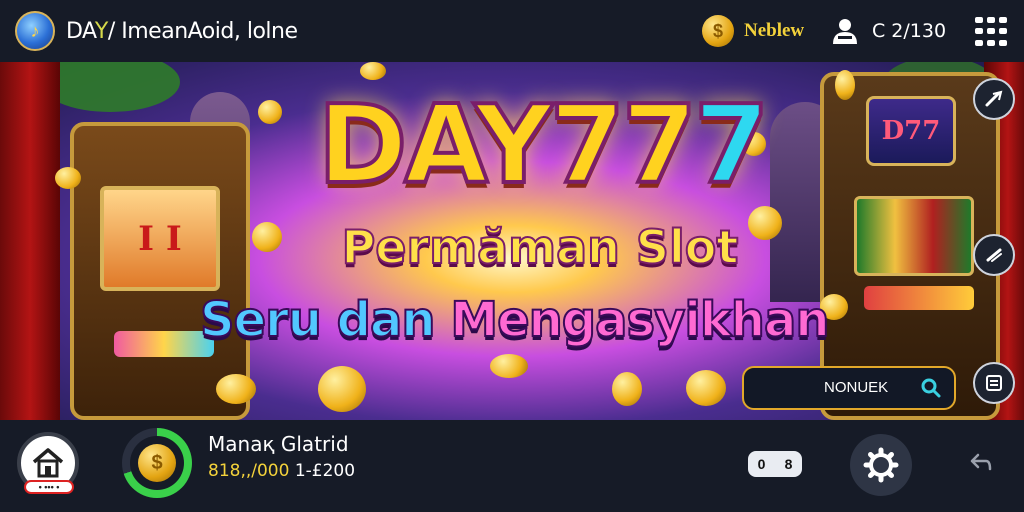 The image size is (1024, 512). I want to click on slot-machine-screen: I I, so click(160, 238).